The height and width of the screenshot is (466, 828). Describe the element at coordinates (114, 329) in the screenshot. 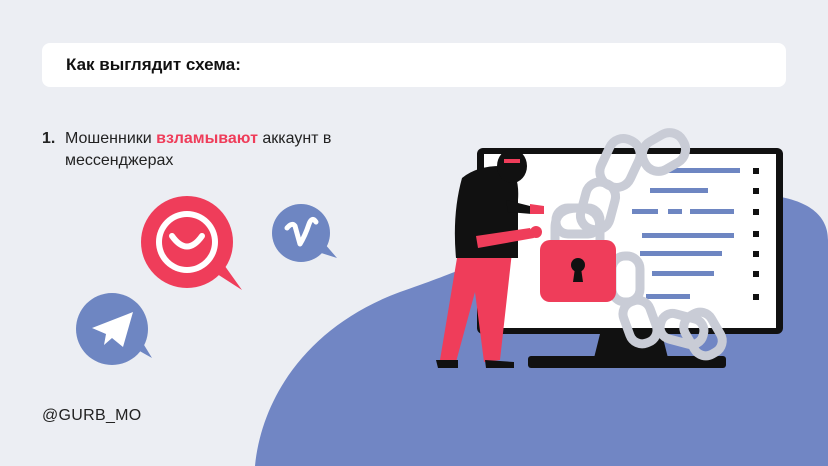

I see `telegram-icon` at that location.